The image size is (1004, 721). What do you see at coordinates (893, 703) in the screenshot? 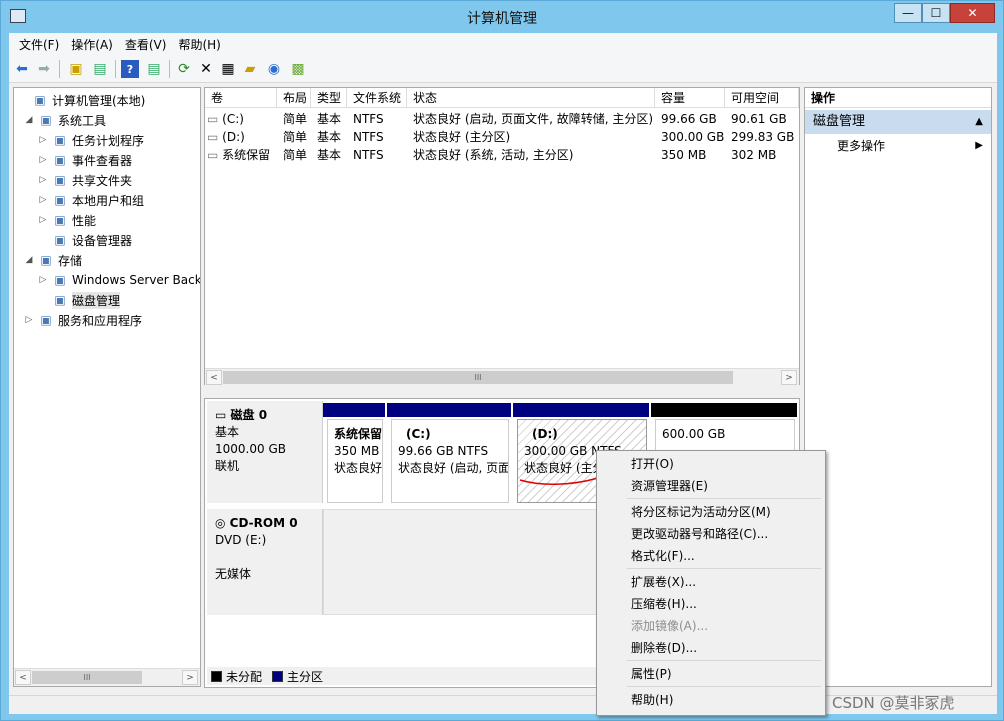
I see `watermark: CSDN @莫非冢虎` at bounding box center [893, 703].